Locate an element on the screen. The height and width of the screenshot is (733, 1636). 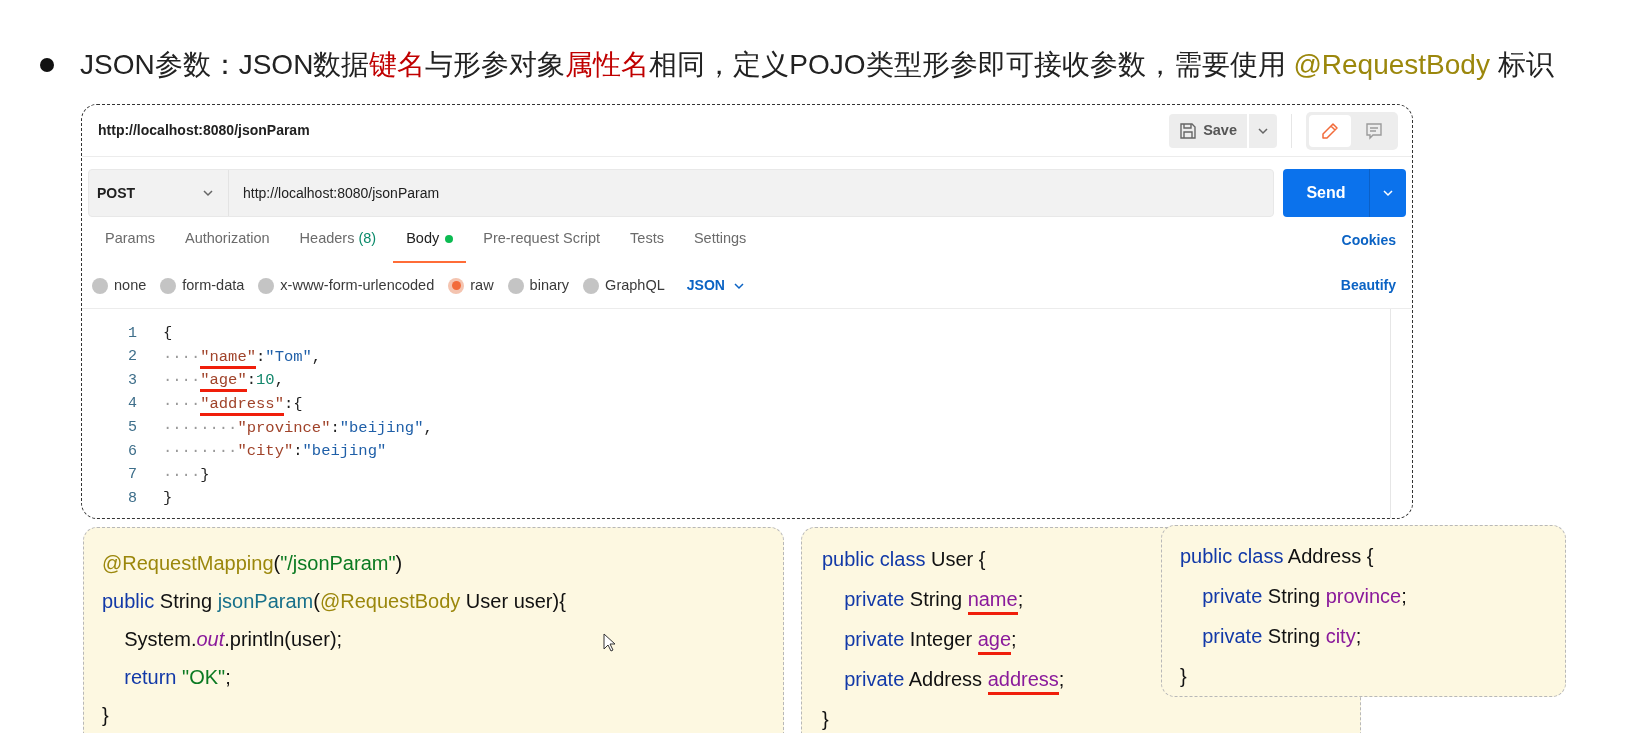
radio-option: GraphQL is located at coordinates (624, 285).